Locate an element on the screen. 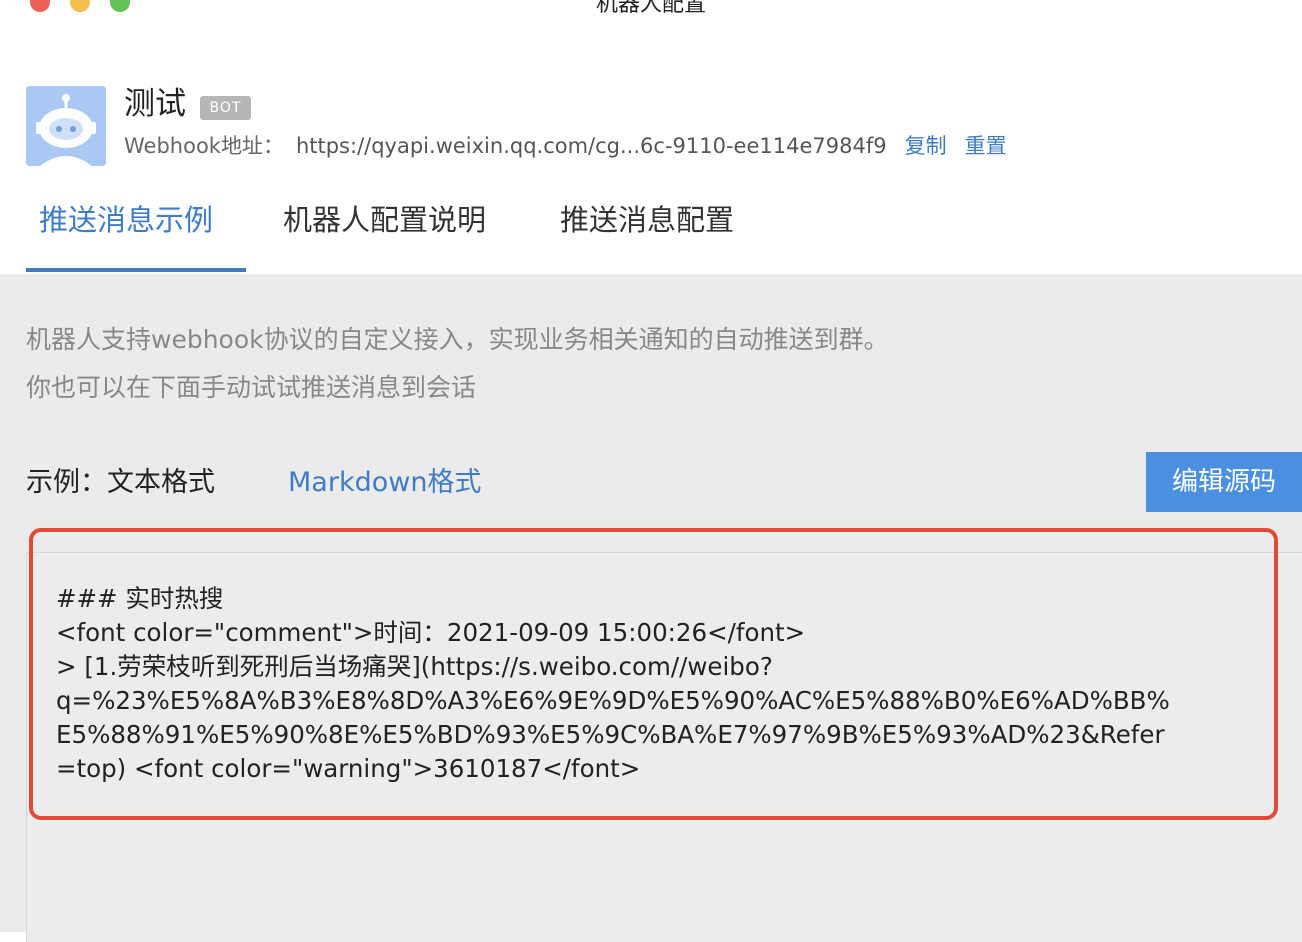 The height and width of the screenshot is (942, 1302). tab-bar: 推送消息示例 机器人配置说明 推送消息配置 is located at coordinates (664, 232).